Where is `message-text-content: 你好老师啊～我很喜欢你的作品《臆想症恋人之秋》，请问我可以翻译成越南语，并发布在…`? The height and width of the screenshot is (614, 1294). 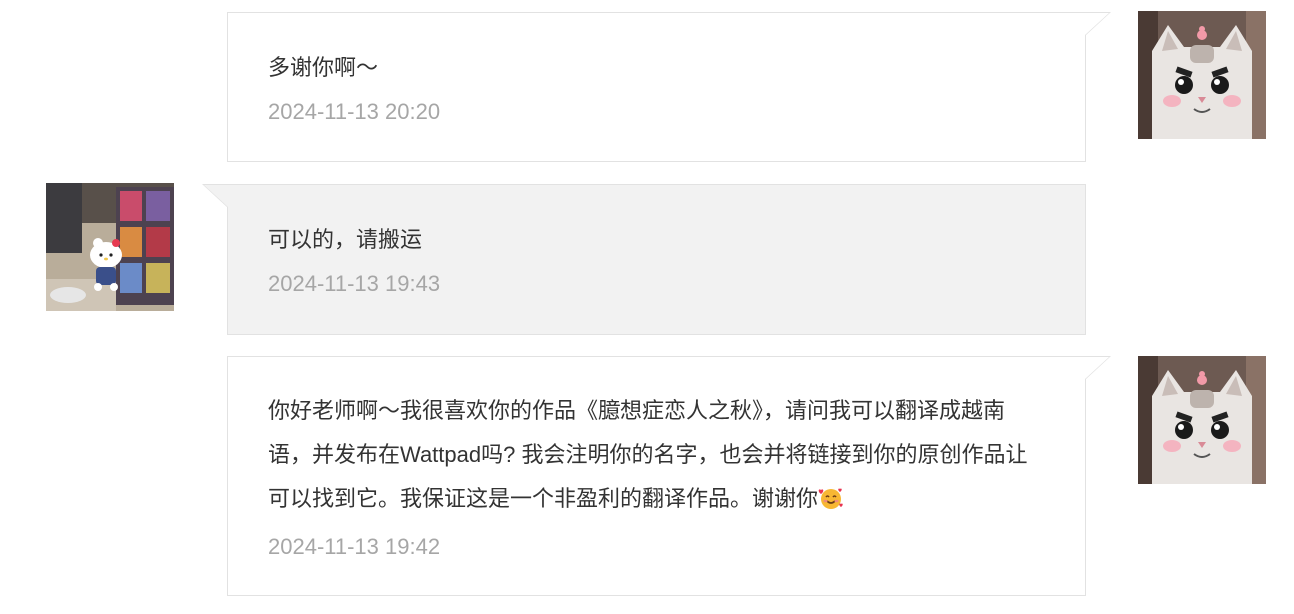 message-text-content: 你好老师啊～我很喜欢你的作品《臆想症恋人之秋》，请问我可以翻译成越南语，并发布在… is located at coordinates (648, 454).